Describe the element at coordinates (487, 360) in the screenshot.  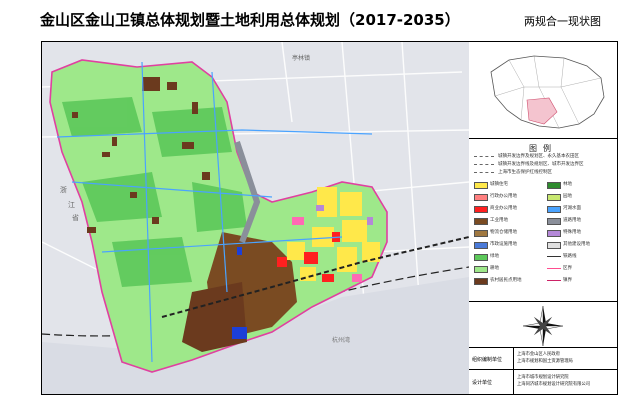
I see `info-label-org: 组织编制单位` at that location.